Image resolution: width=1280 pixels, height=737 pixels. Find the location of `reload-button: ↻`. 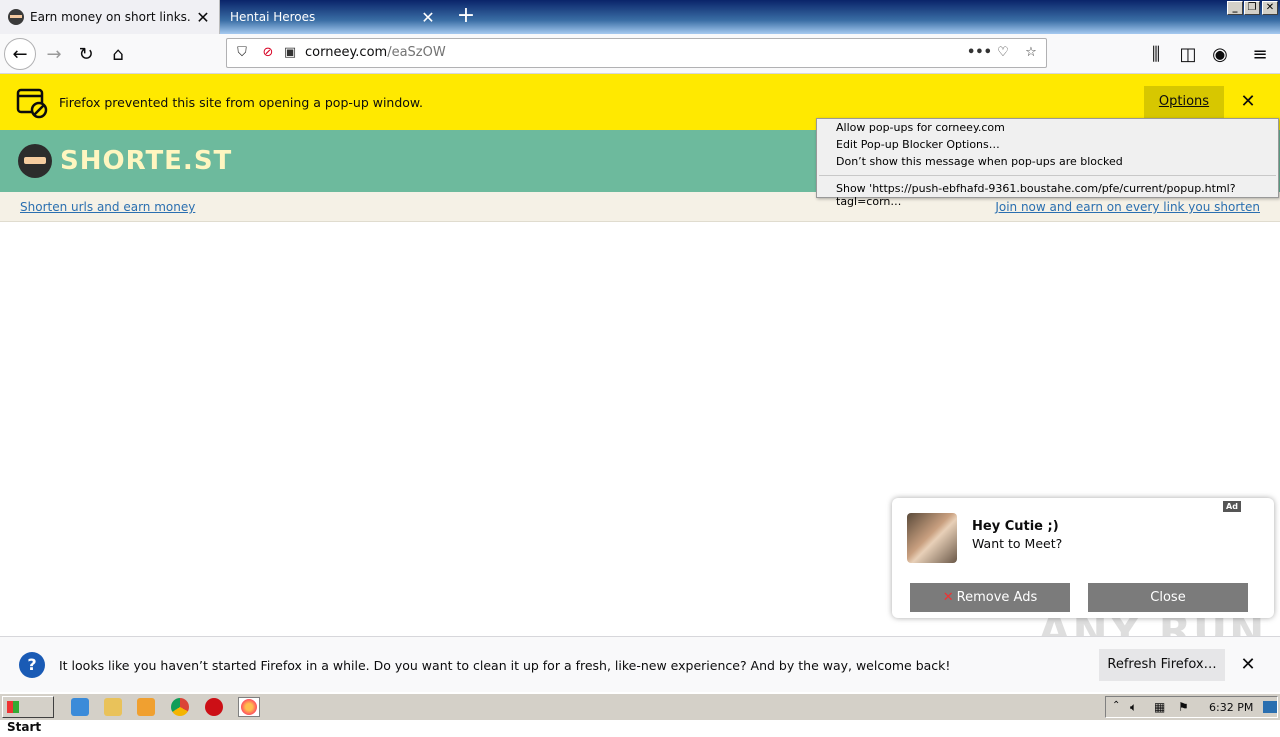

reload-button: ↻ is located at coordinates (86, 54).